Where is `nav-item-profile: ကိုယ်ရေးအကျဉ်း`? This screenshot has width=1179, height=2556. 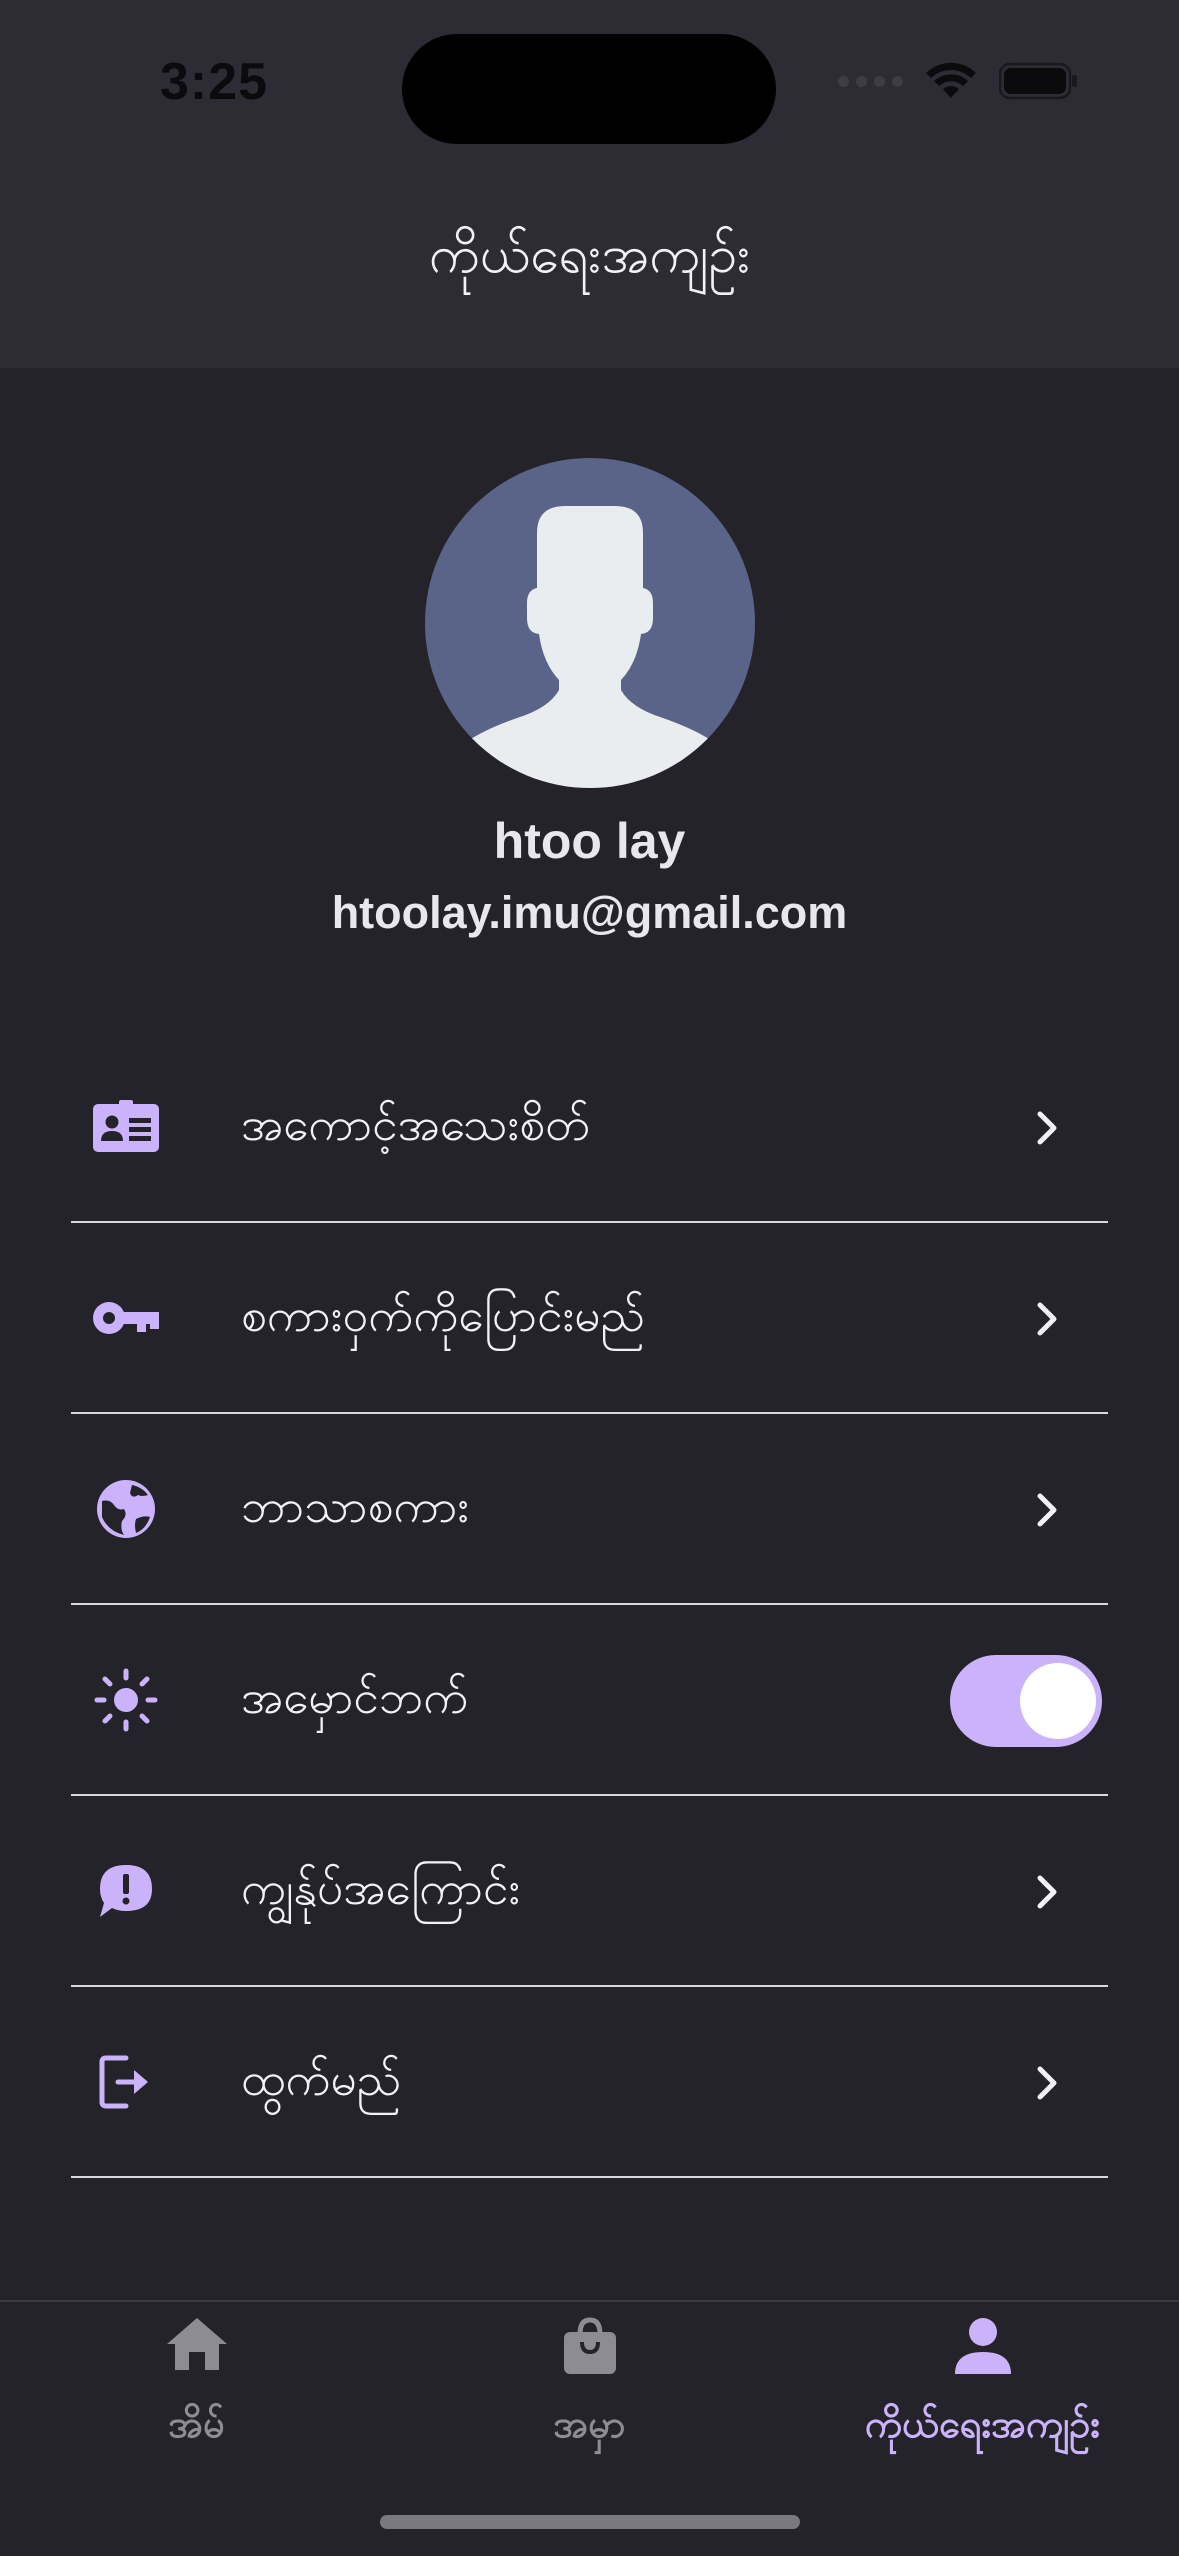 nav-item-profile: ကိုယ်ရေးအကျဉ်း is located at coordinates (982, 2402).